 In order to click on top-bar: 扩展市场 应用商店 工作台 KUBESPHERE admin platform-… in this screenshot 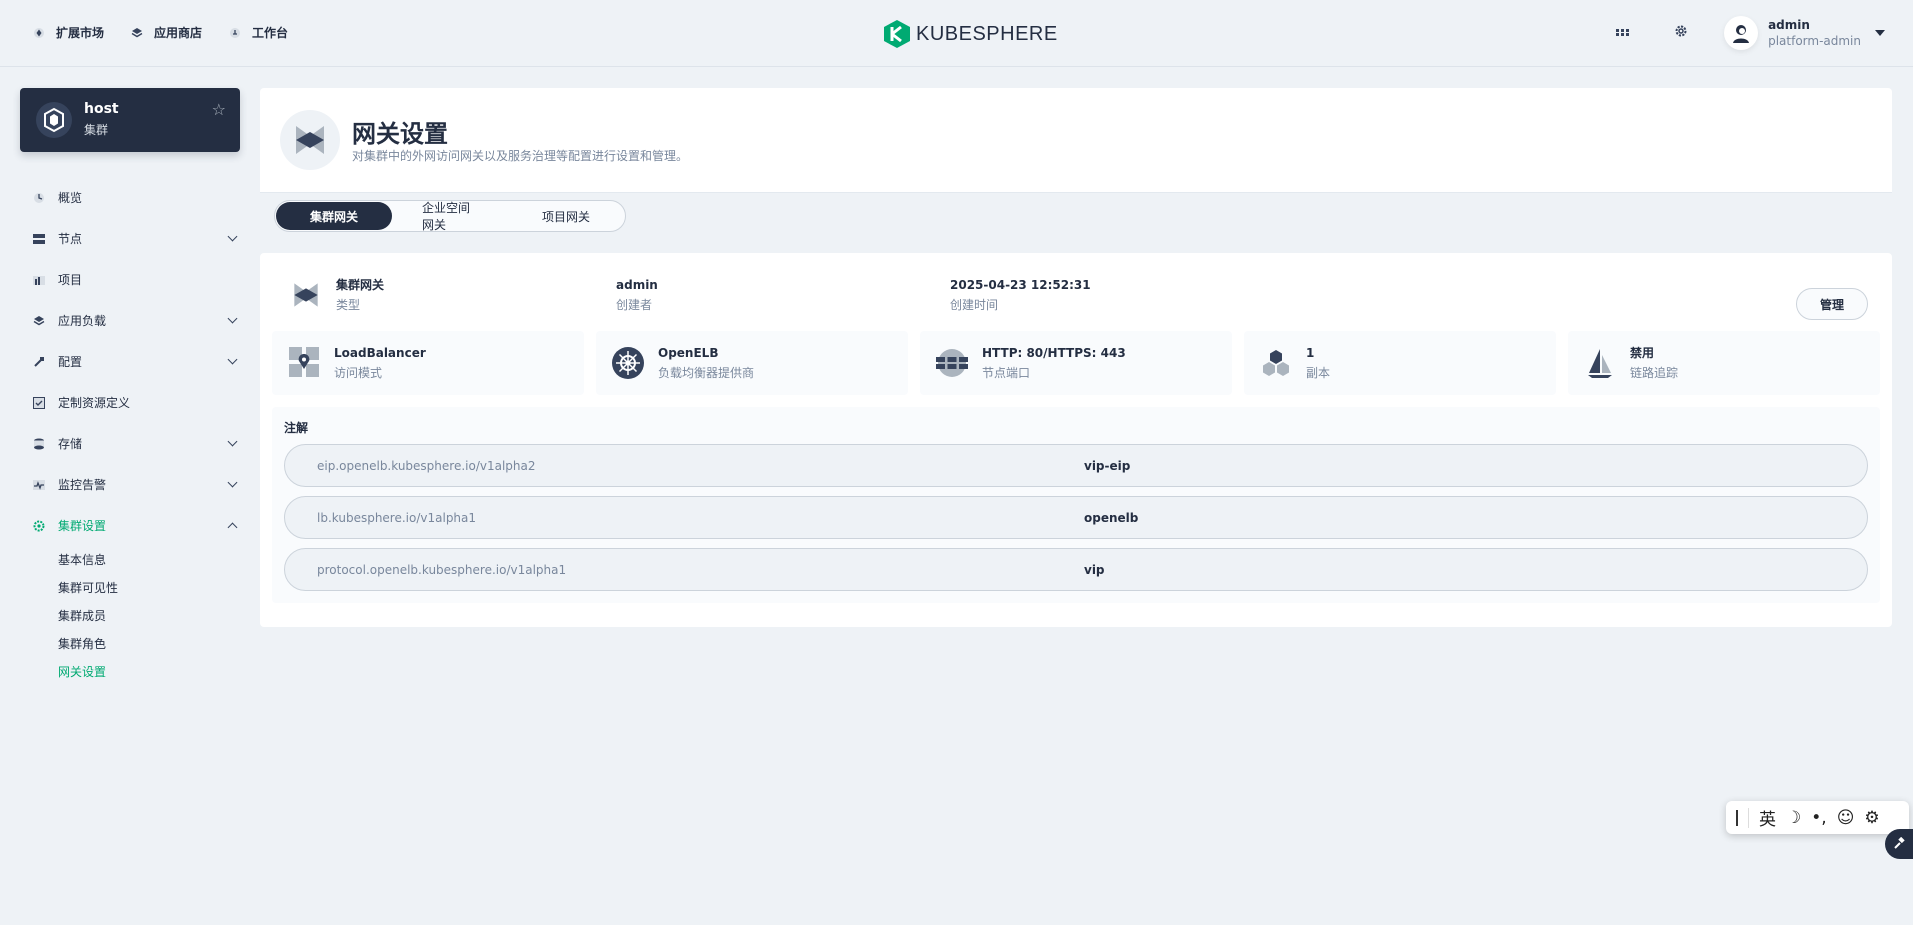, I will do `click(956, 33)`.